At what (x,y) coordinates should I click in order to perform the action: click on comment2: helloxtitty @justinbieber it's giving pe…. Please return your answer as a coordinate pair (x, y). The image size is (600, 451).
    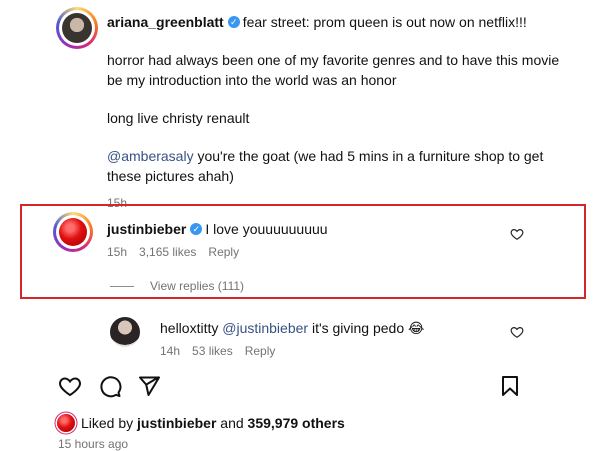
    Looking at the image, I should click on (325, 338).